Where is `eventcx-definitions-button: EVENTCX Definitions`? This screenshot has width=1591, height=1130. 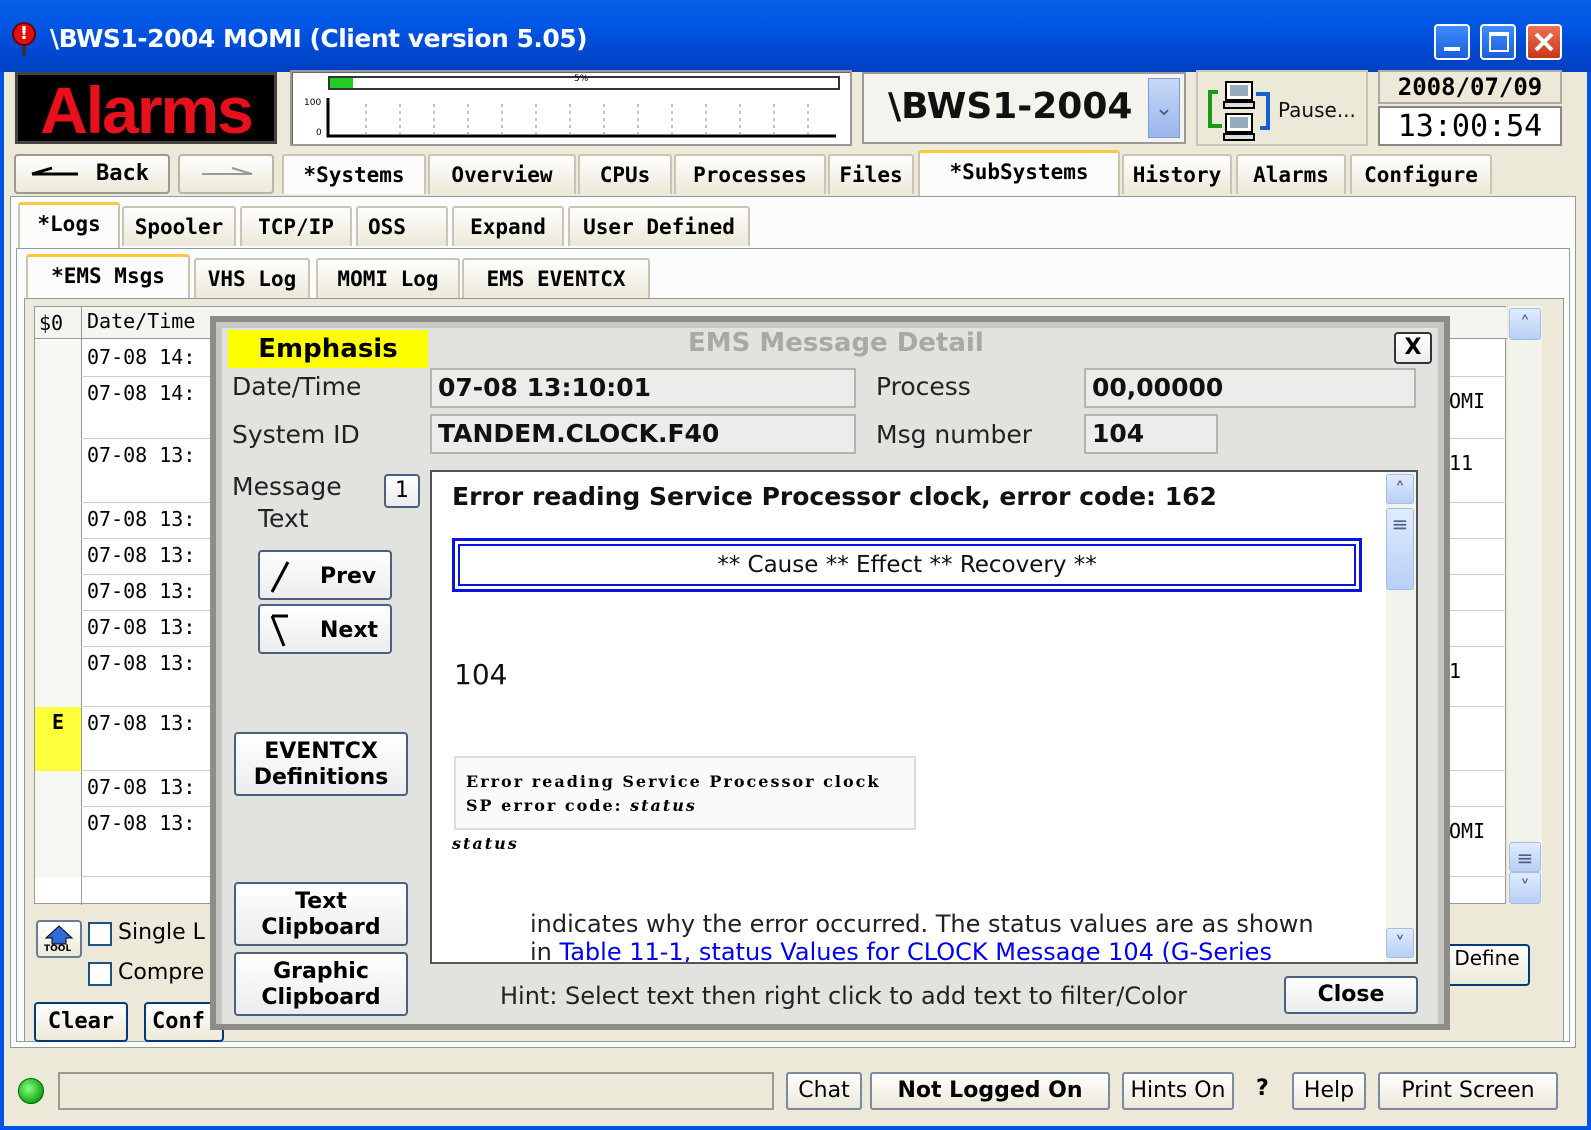 eventcx-definitions-button: EVENTCX Definitions is located at coordinates (321, 764).